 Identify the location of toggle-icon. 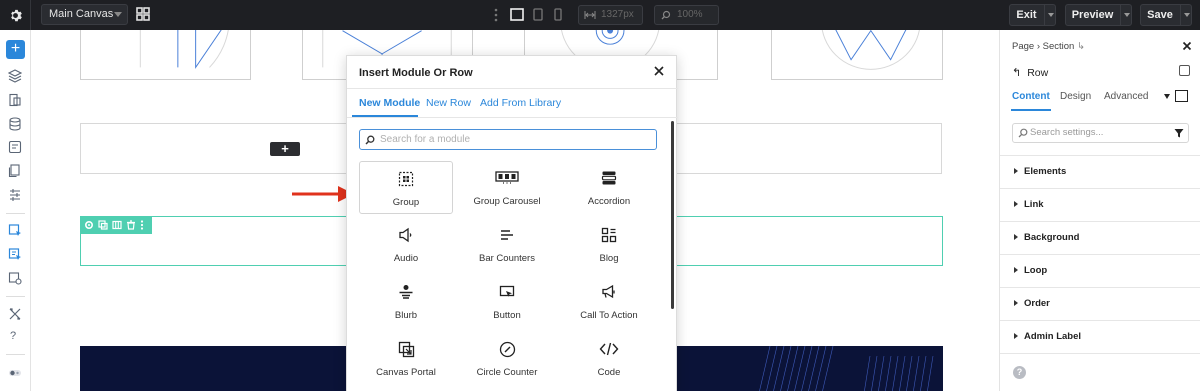
(15, 373).